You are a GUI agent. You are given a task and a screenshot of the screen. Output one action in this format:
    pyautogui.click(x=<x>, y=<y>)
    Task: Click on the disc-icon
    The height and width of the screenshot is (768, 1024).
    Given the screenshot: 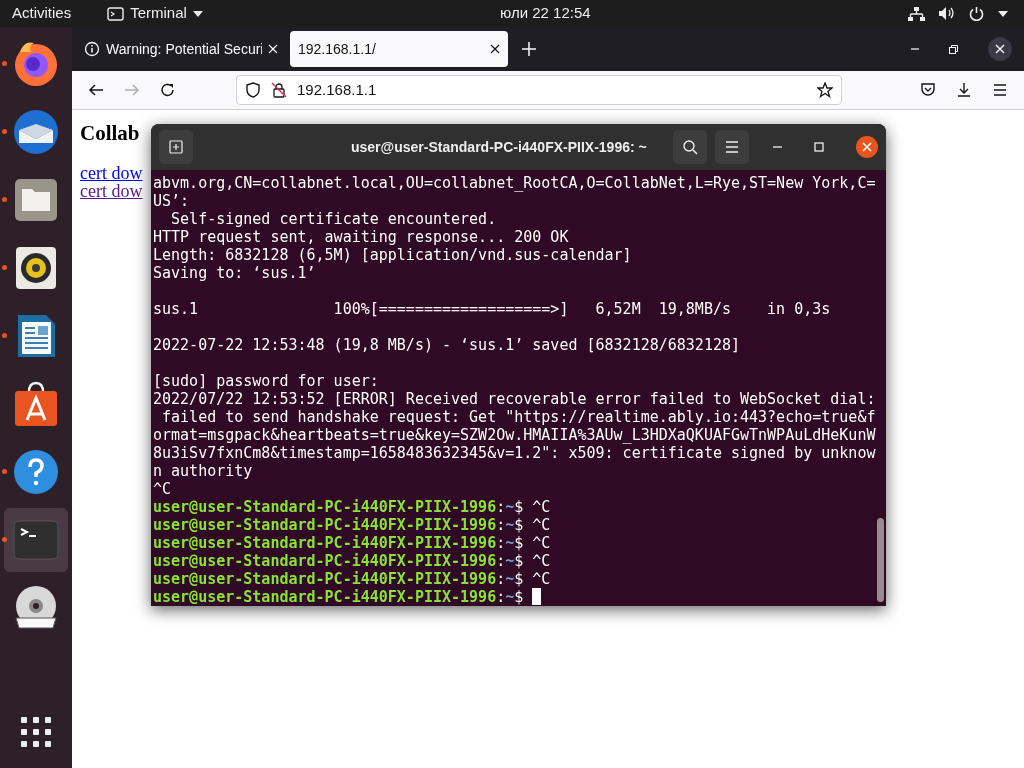 What is the action you would take?
    pyautogui.click(x=36, y=608)
    